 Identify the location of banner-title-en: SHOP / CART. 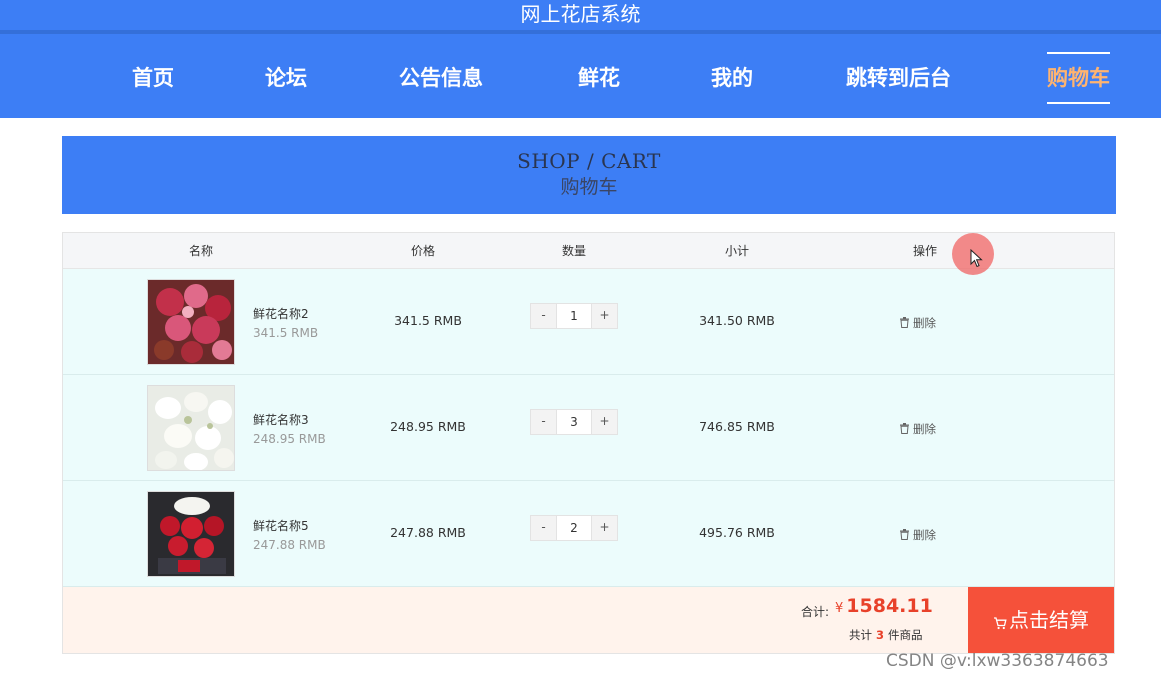
(589, 161).